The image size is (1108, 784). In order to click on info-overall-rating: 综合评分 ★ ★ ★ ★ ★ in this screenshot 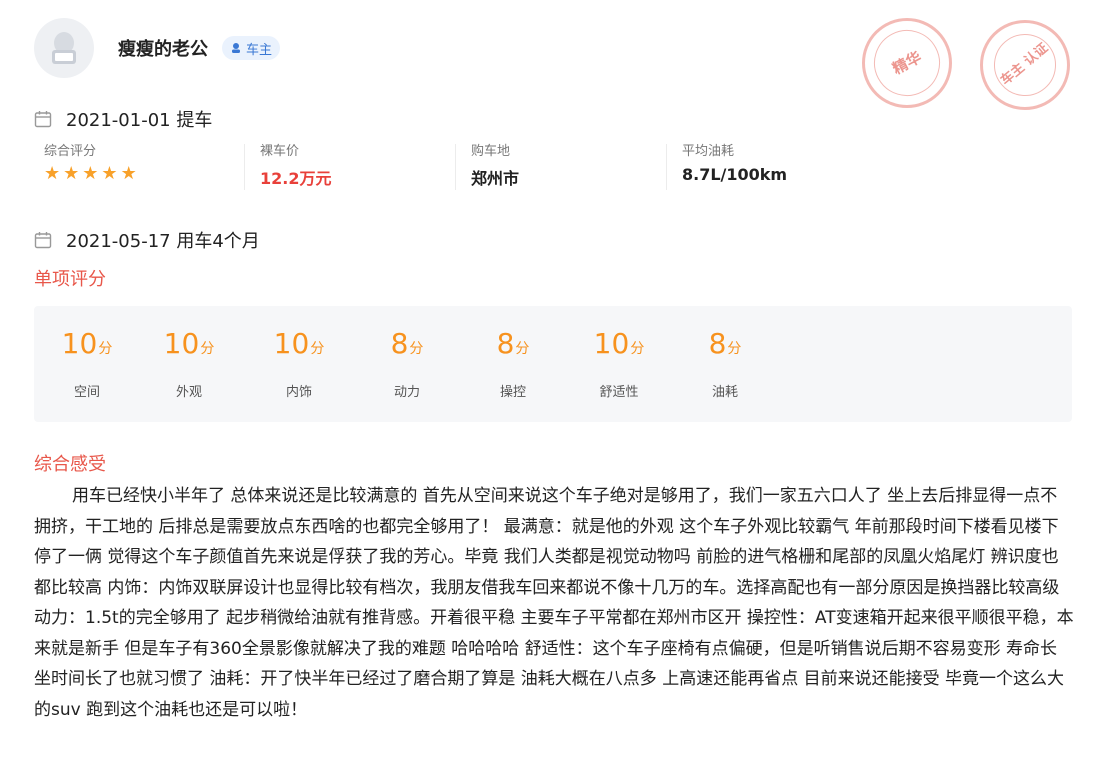, I will do `click(90, 166)`.